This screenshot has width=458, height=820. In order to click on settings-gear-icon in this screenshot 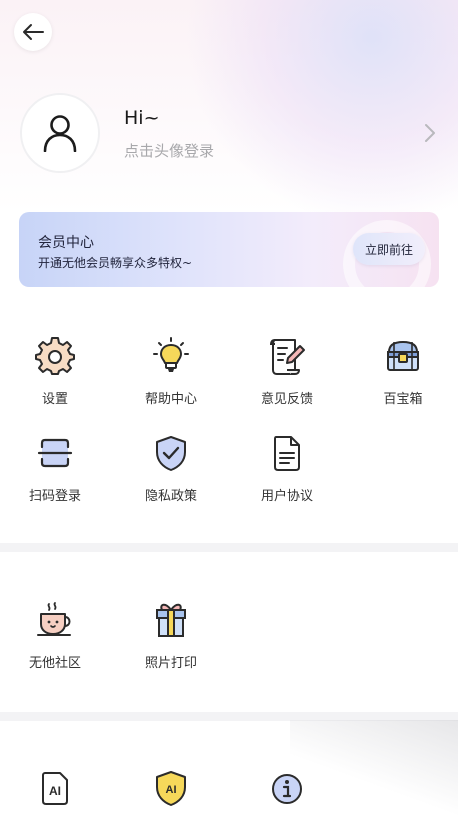, I will do `click(55, 356)`.